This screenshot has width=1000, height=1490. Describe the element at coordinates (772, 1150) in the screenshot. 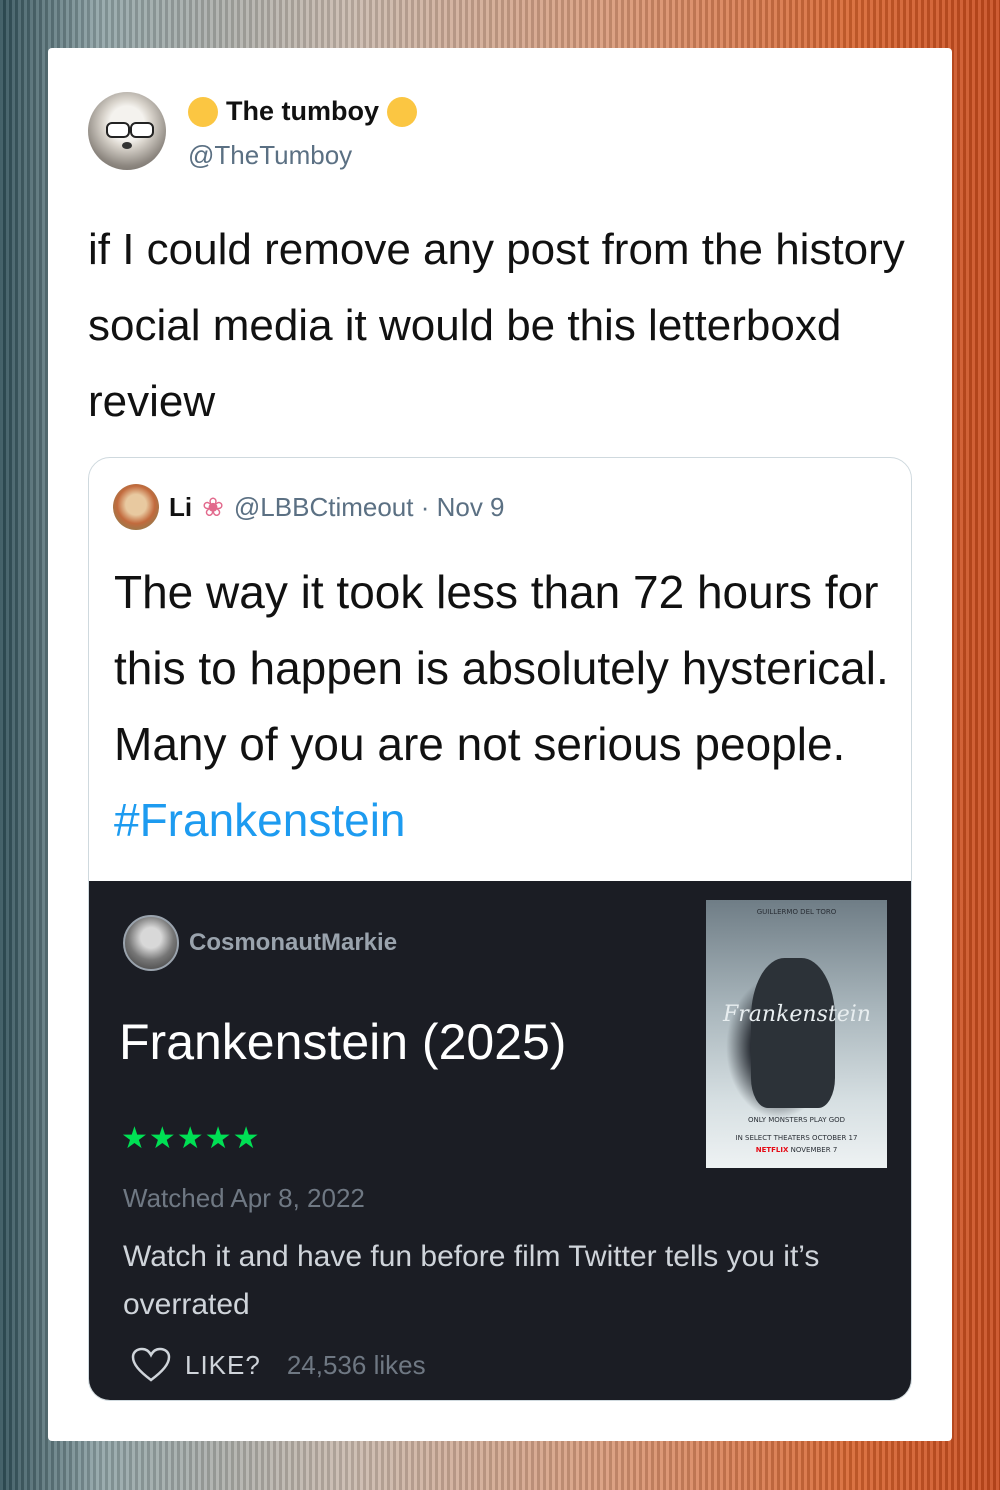

I see `poster-platform: NETFLIX` at that location.